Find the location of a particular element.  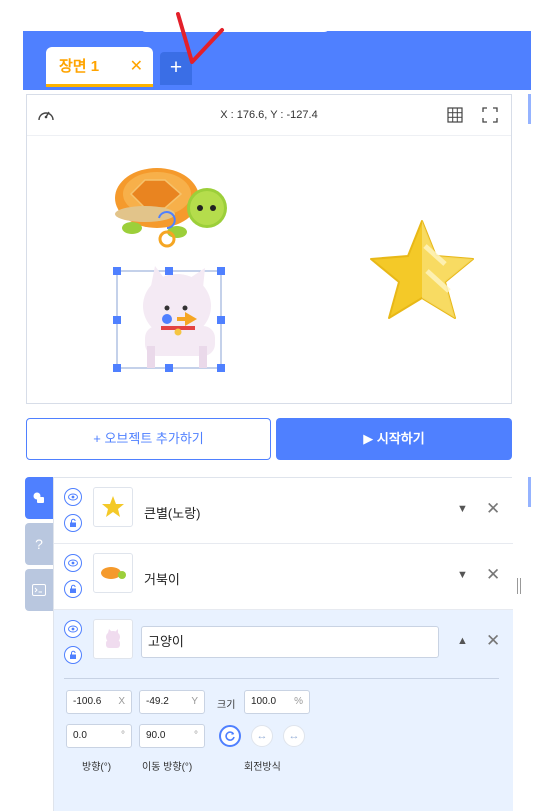

header-notch is located at coordinates (235, 28).